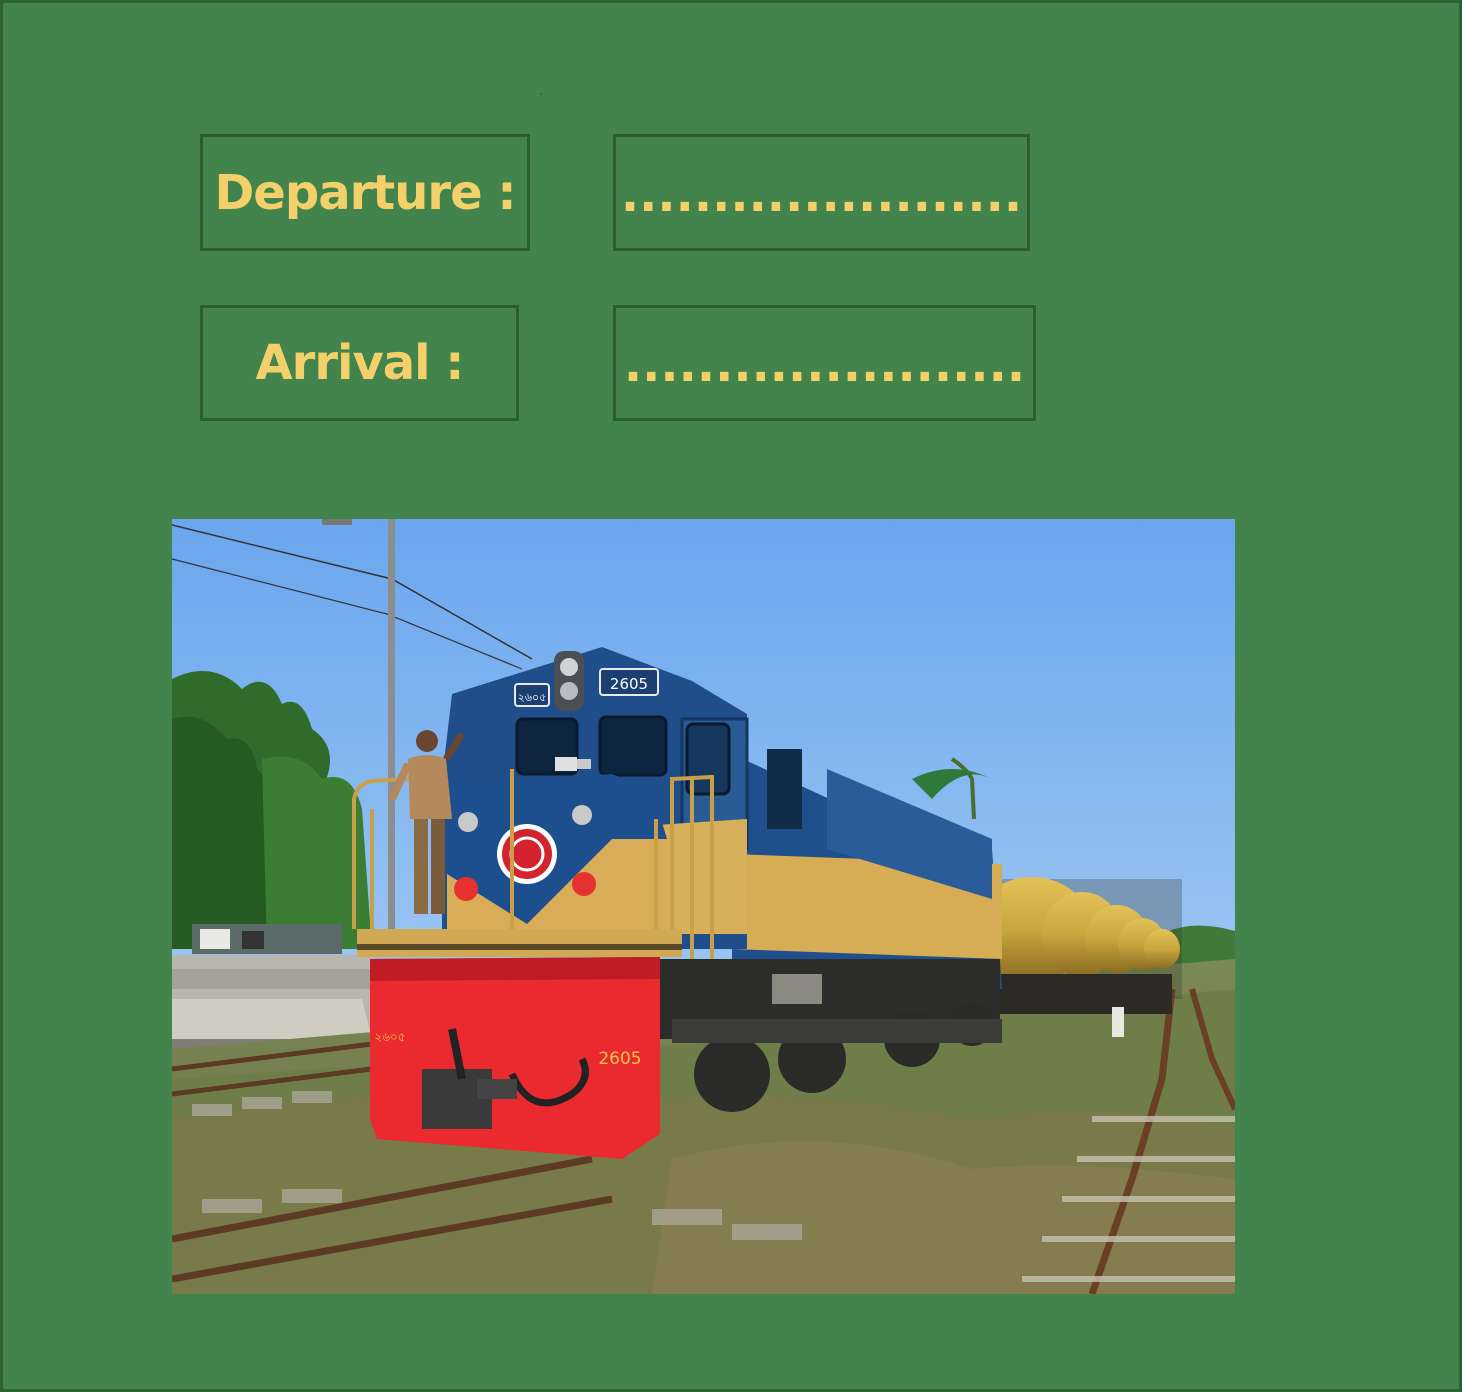 Image resolution: width=1462 pixels, height=1392 pixels. I want to click on arrival-label: Arrival :, so click(360, 363).